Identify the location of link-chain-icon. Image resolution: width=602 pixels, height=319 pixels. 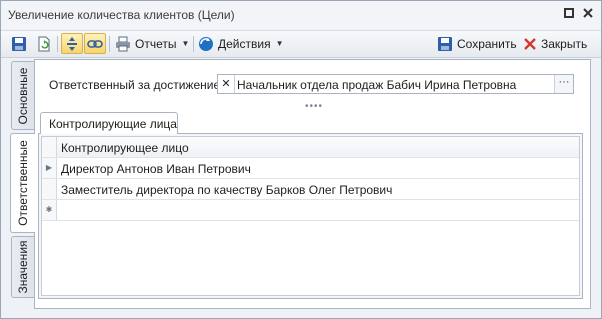
(95, 43).